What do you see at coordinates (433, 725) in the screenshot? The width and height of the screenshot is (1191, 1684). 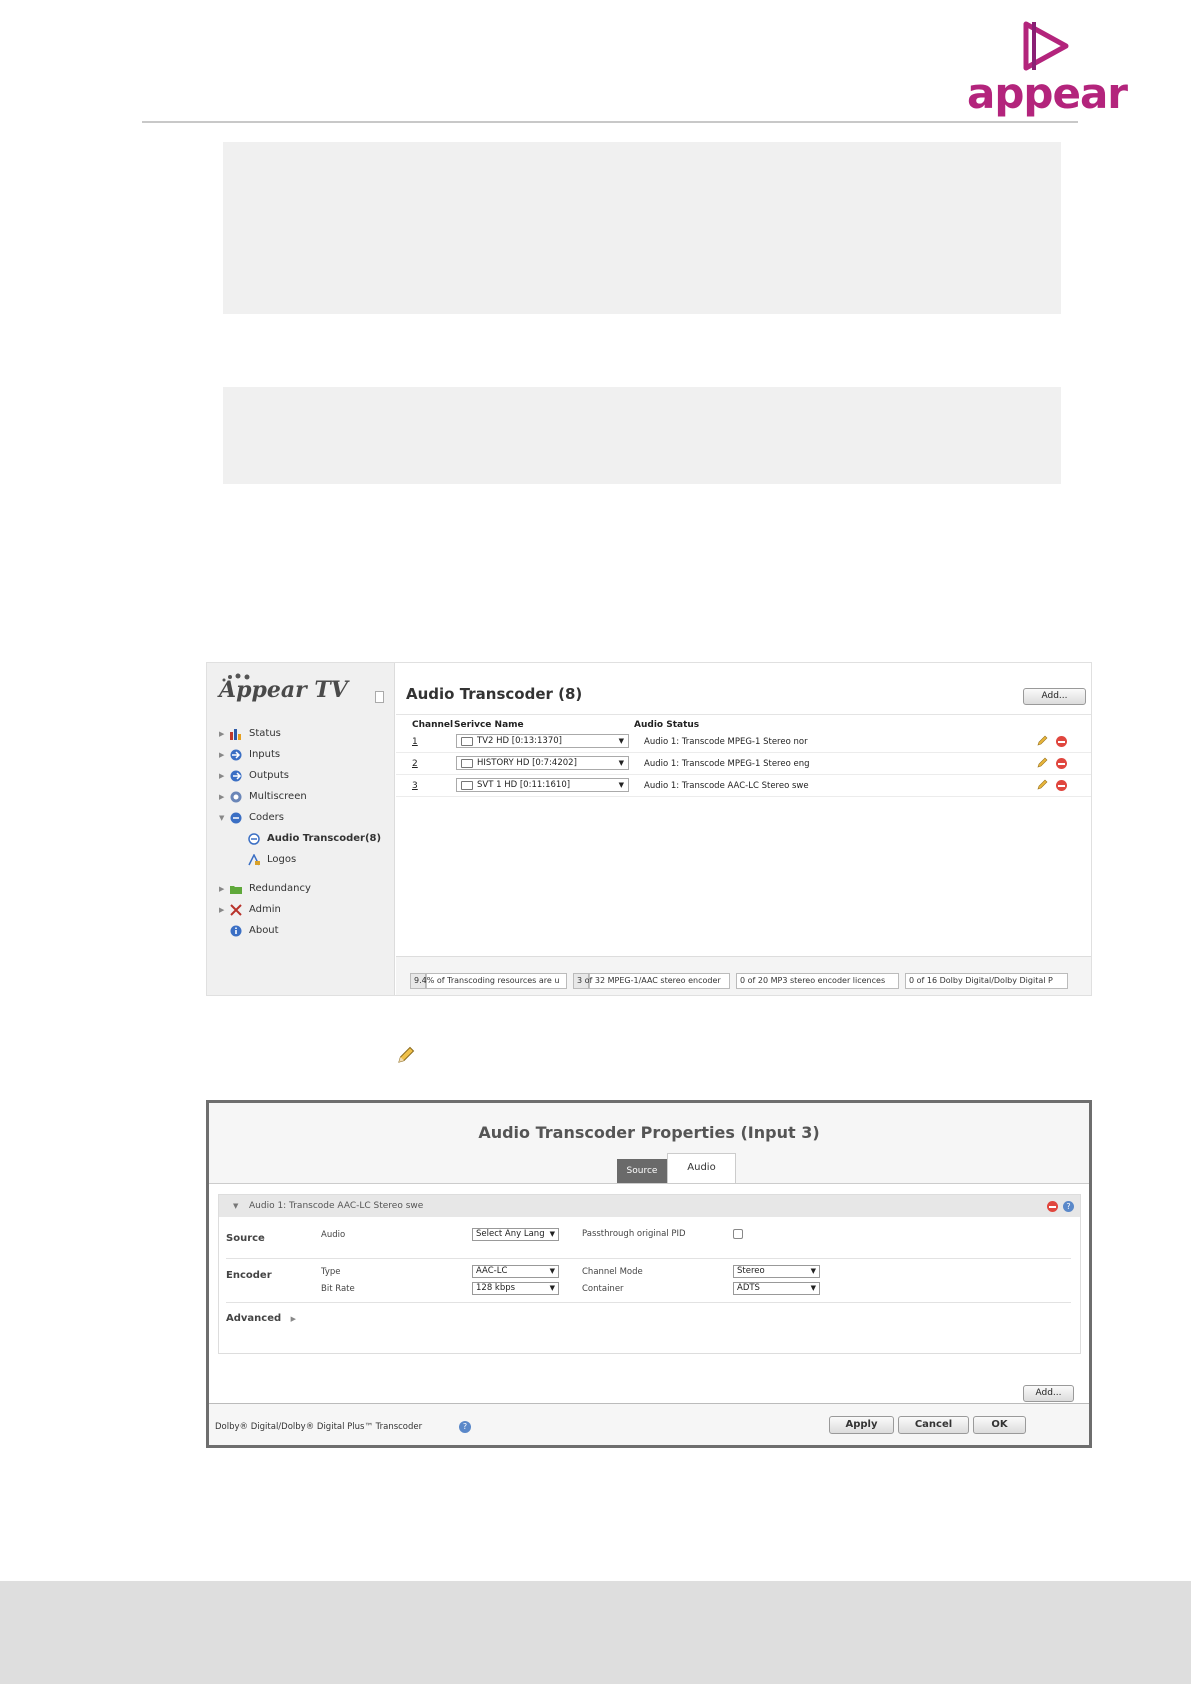 I see `column-header-channel: Channel` at bounding box center [433, 725].